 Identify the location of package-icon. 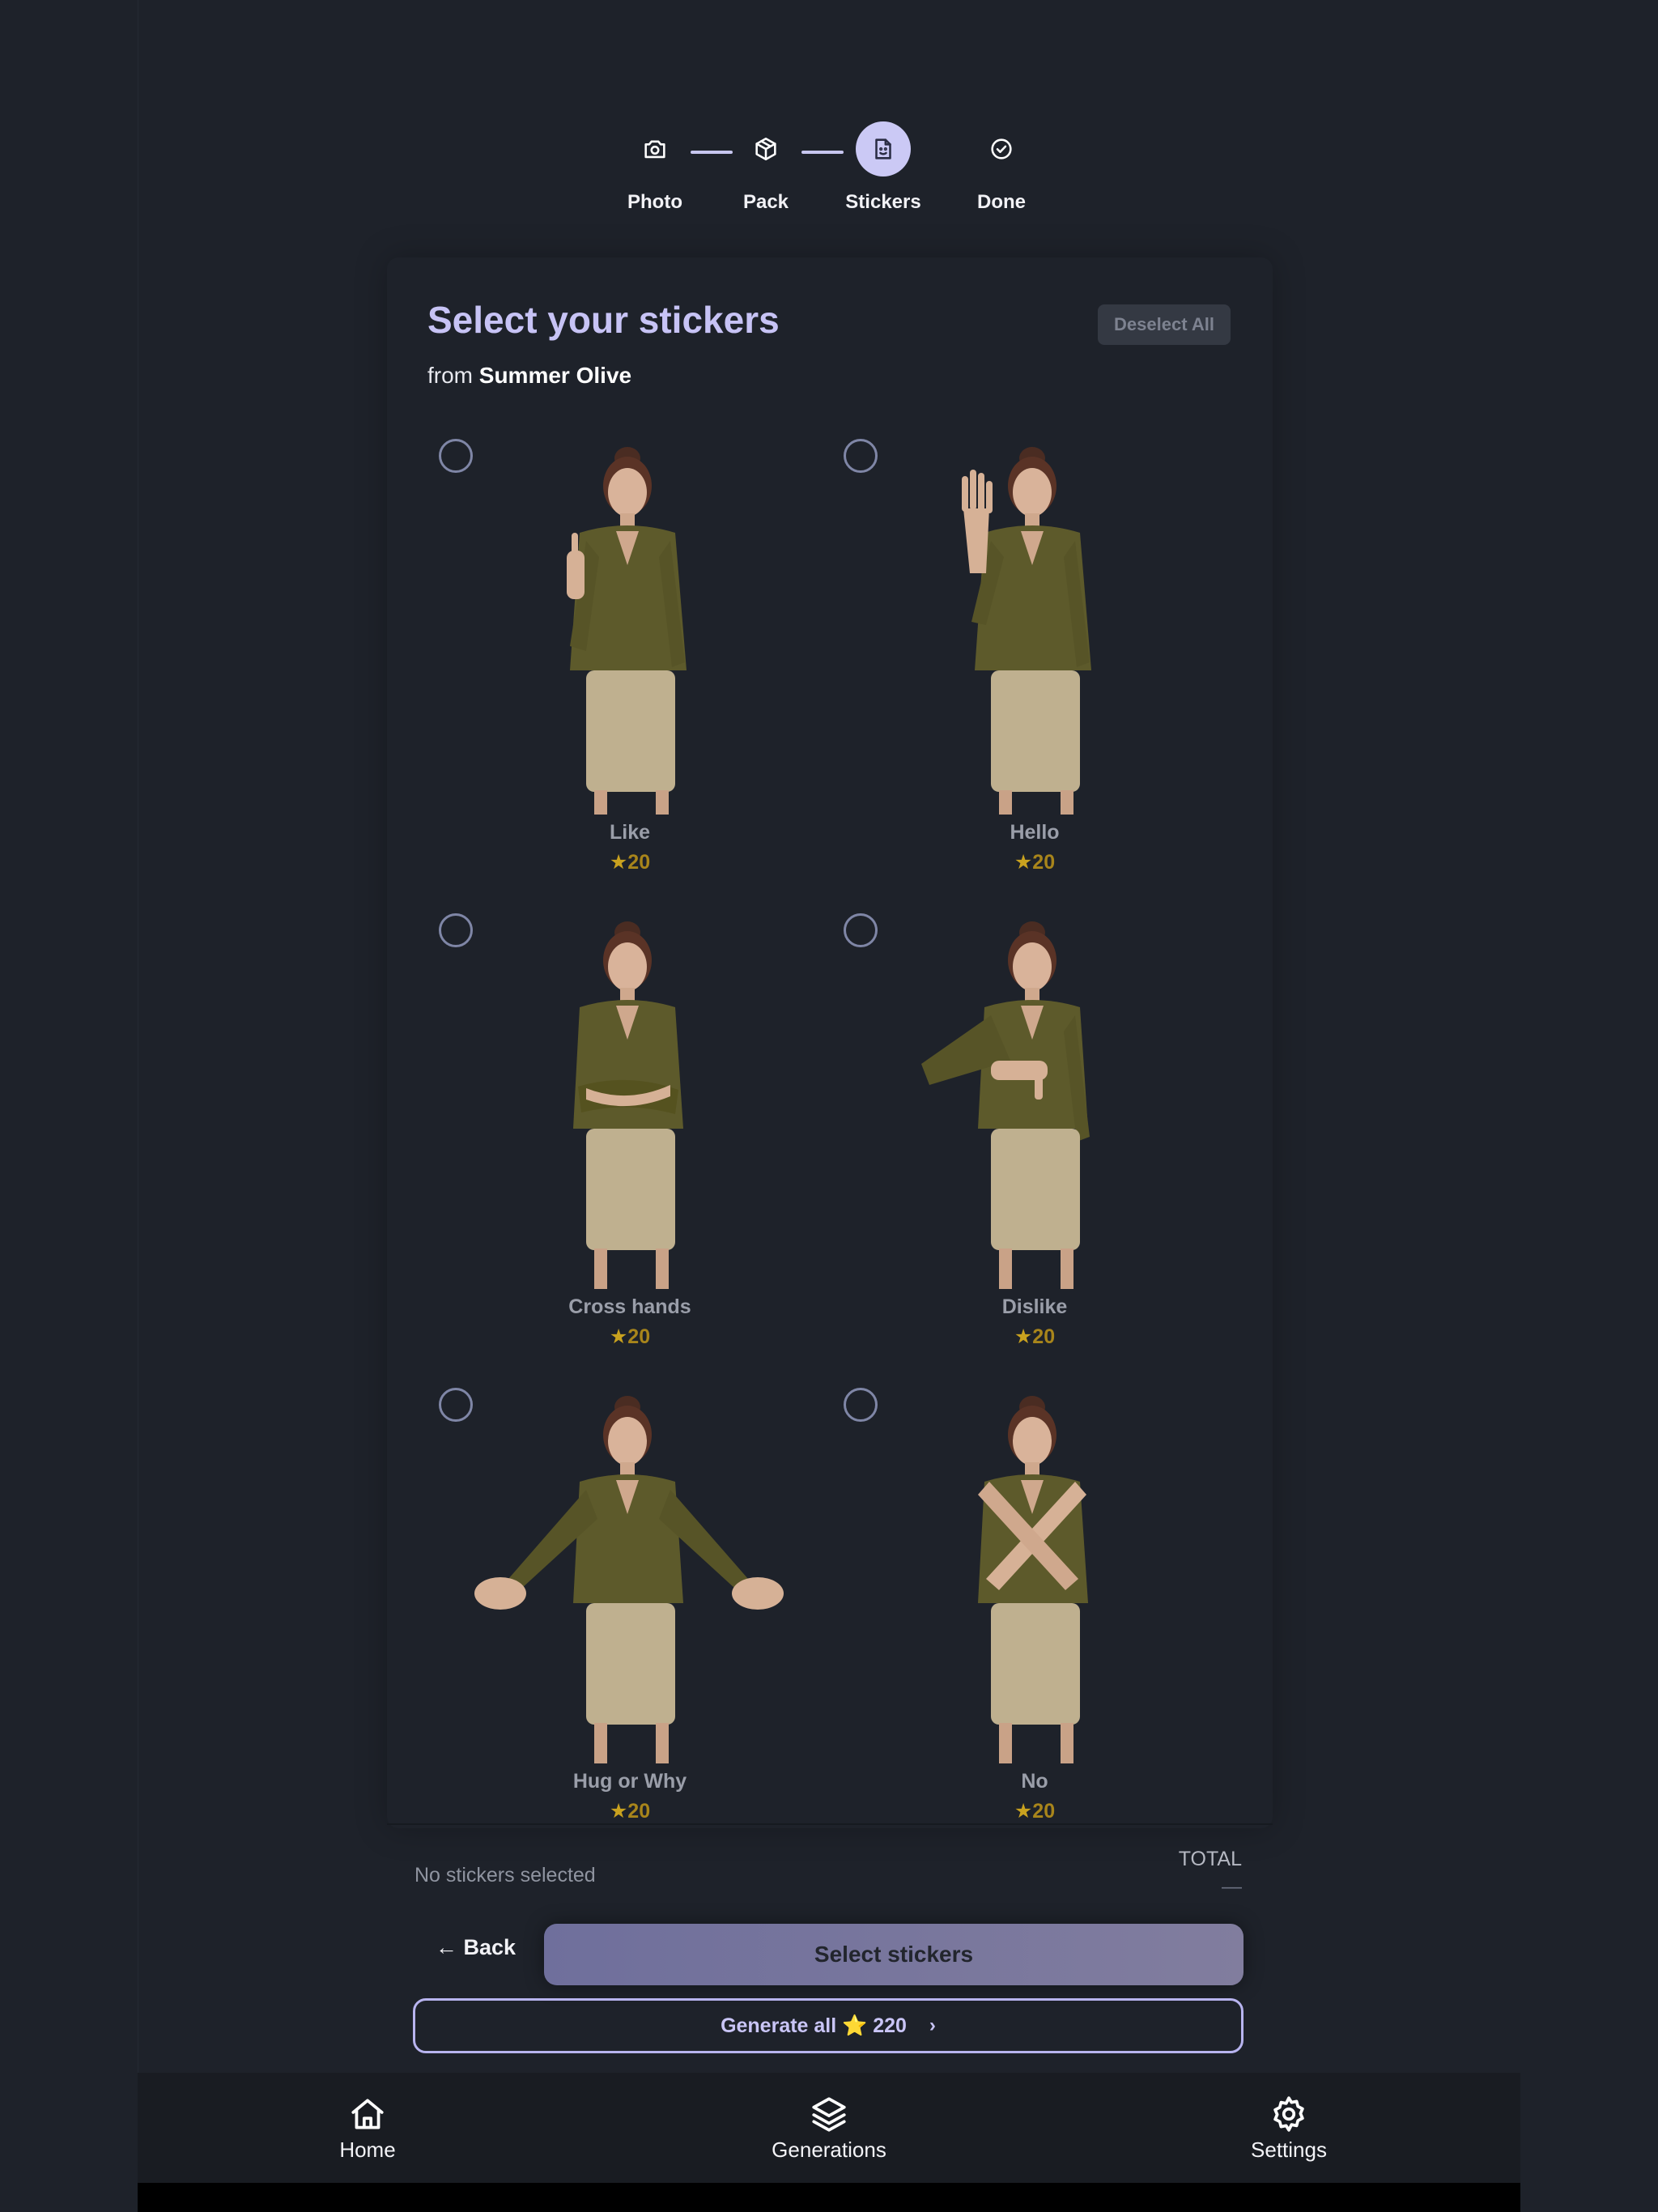
(765, 149).